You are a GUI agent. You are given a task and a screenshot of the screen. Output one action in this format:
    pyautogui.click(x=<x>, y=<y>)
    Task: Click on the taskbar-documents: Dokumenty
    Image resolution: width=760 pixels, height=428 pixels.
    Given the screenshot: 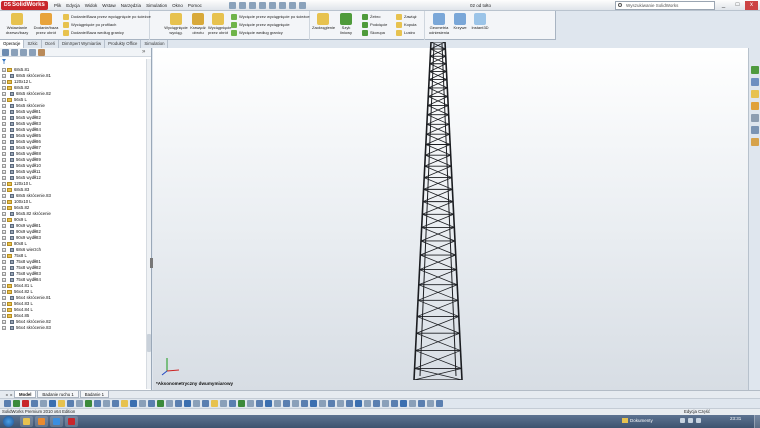 What is the action you would take?
    pyautogui.click(x=637, y=421)
    